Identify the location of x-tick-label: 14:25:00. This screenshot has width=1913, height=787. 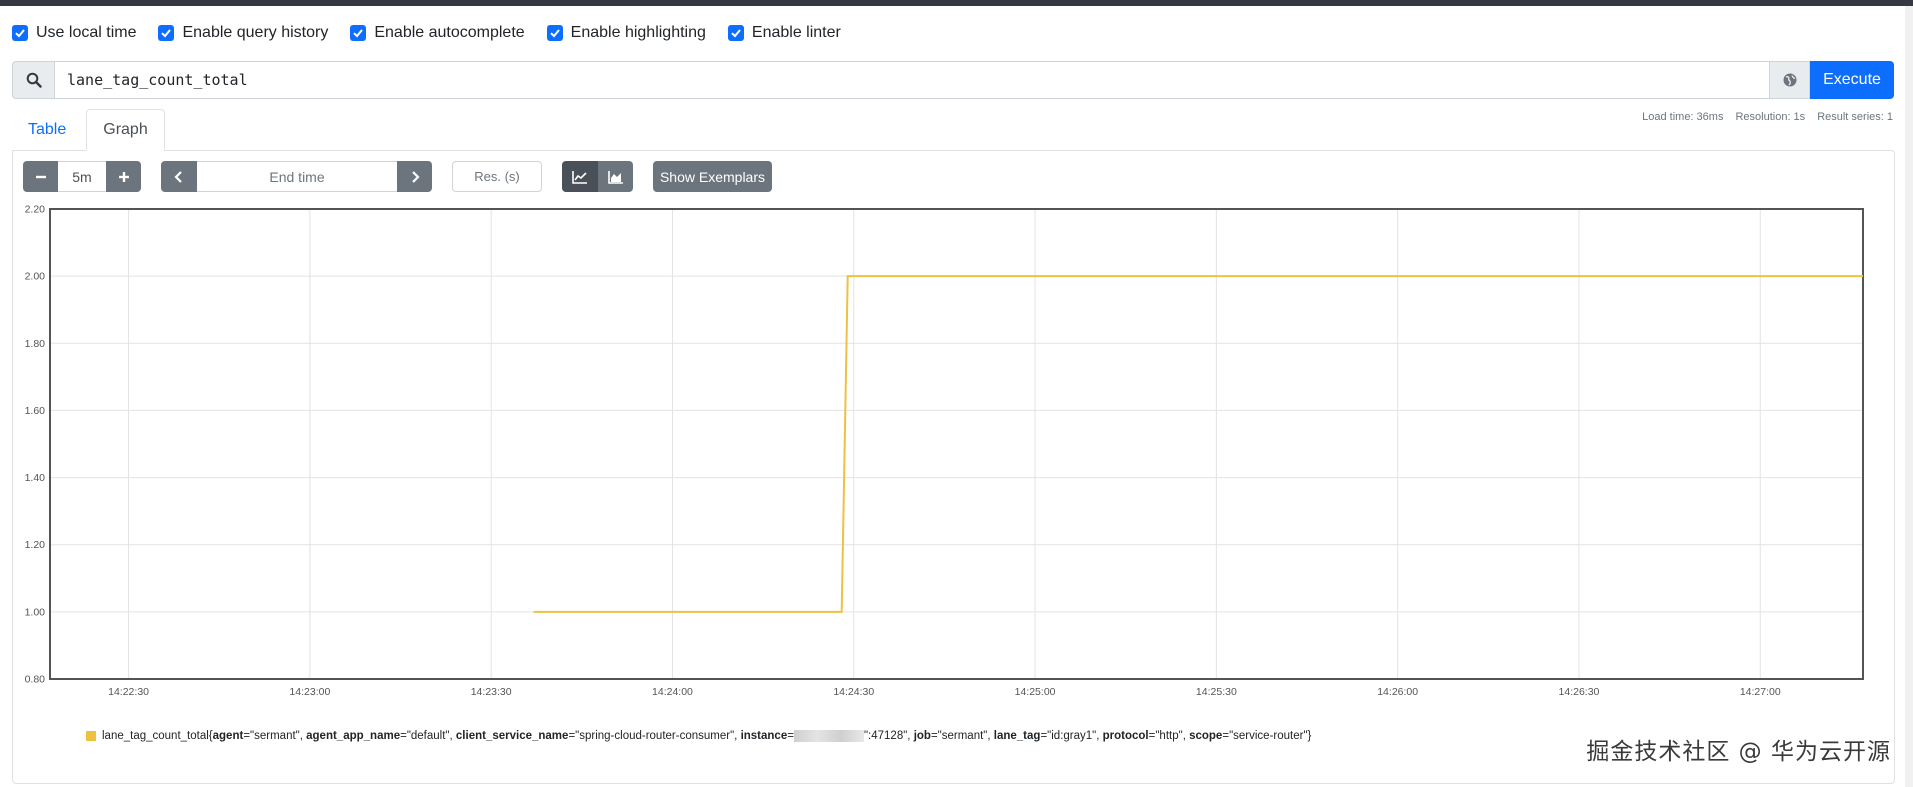
(1035, 692).